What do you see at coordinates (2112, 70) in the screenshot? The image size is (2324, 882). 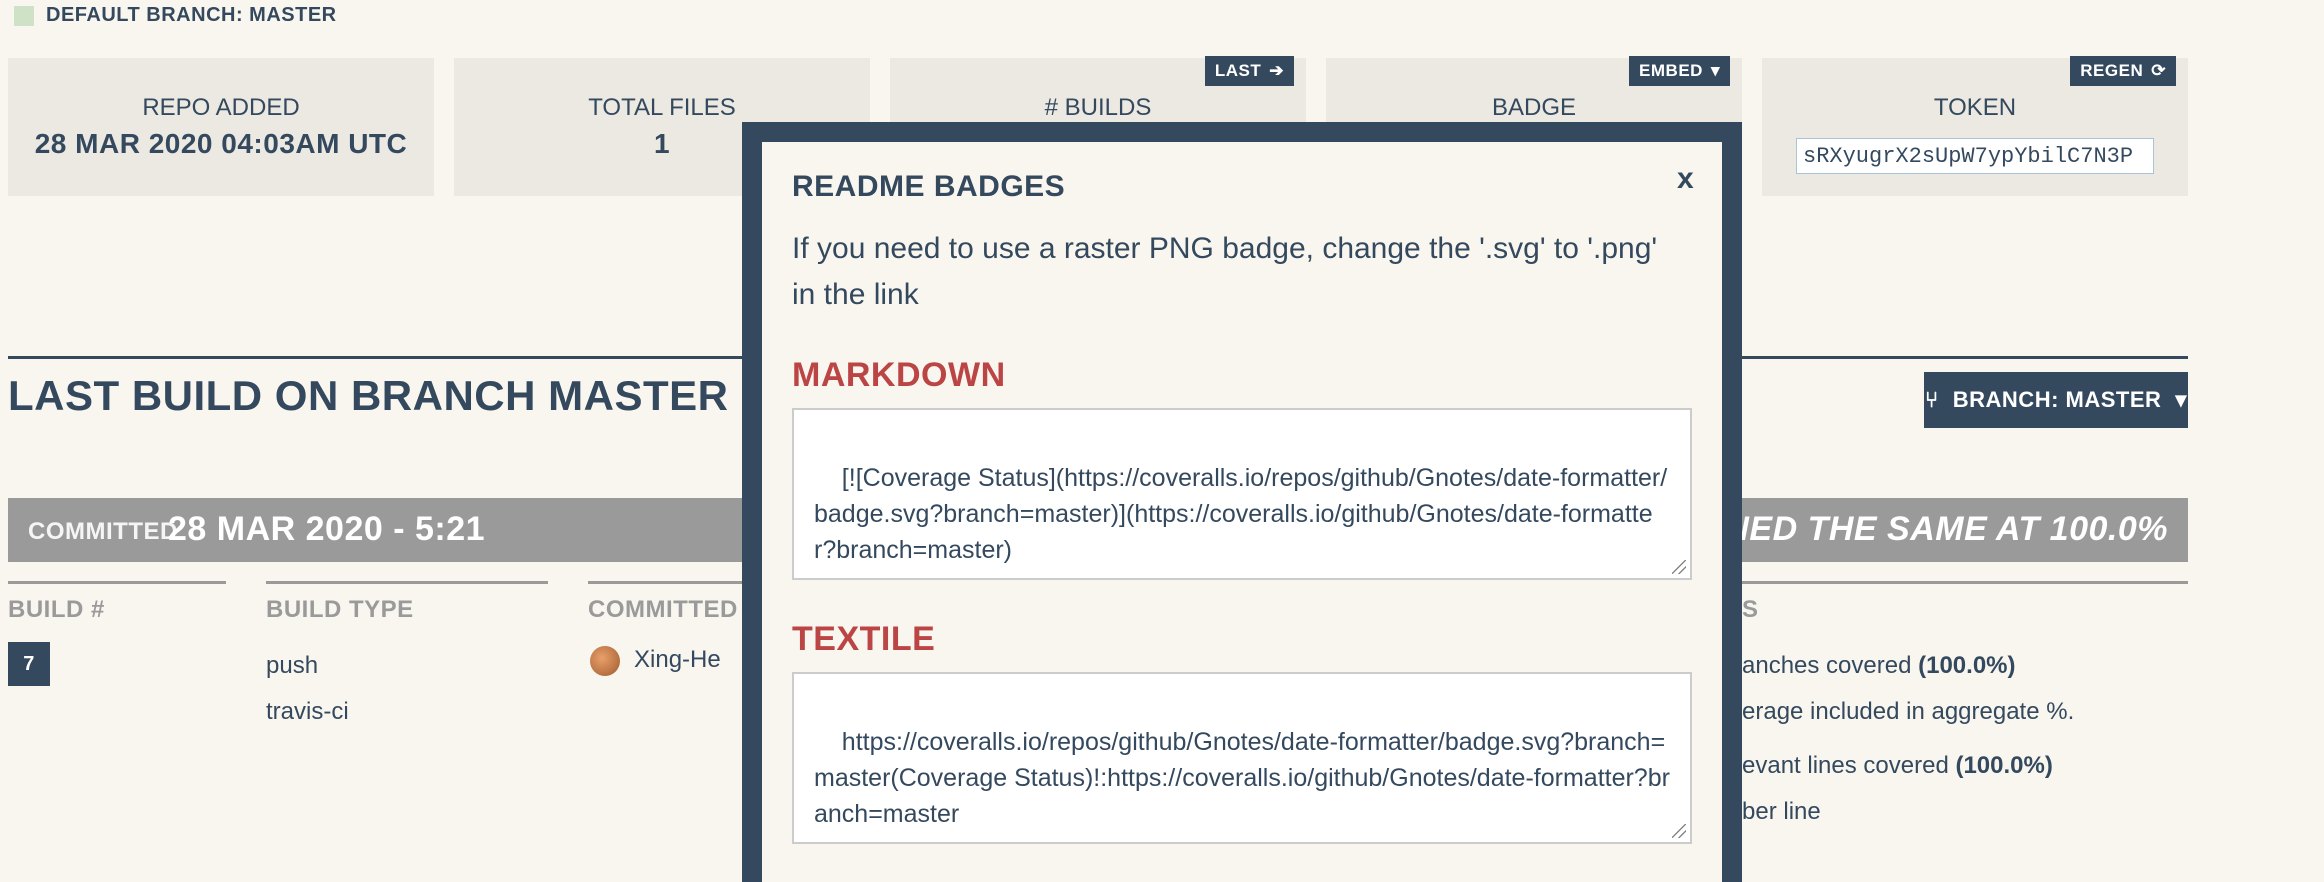 I see `regen-label: REGEN` at bounding box center [2112, 70].